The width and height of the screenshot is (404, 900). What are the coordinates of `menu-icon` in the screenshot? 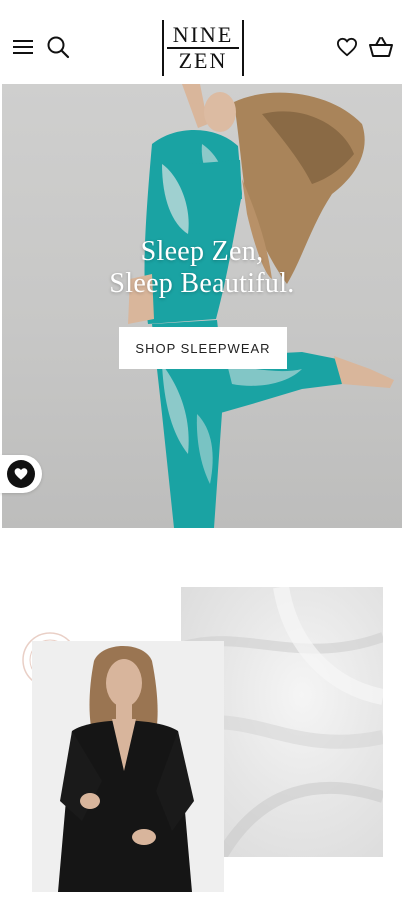 It's located at (23, 47).